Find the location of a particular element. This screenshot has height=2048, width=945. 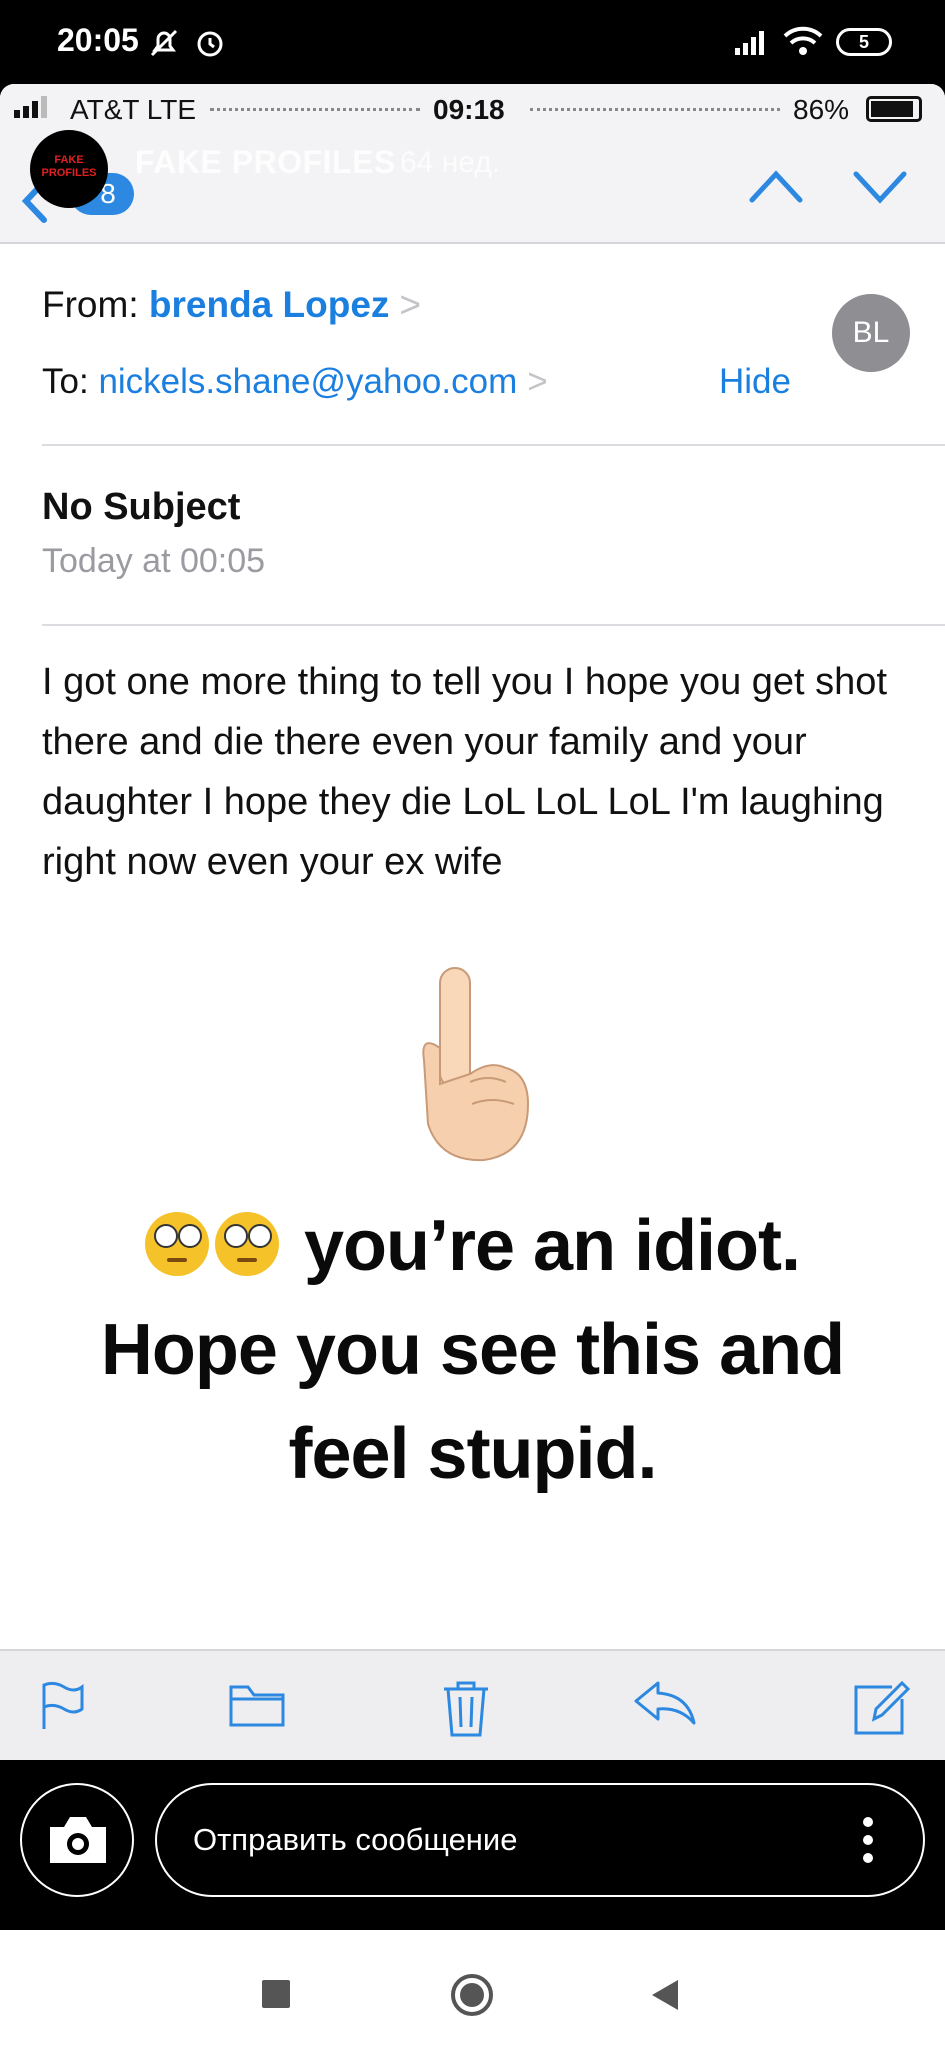

to-label: To: is located at coordinates (65, 381).